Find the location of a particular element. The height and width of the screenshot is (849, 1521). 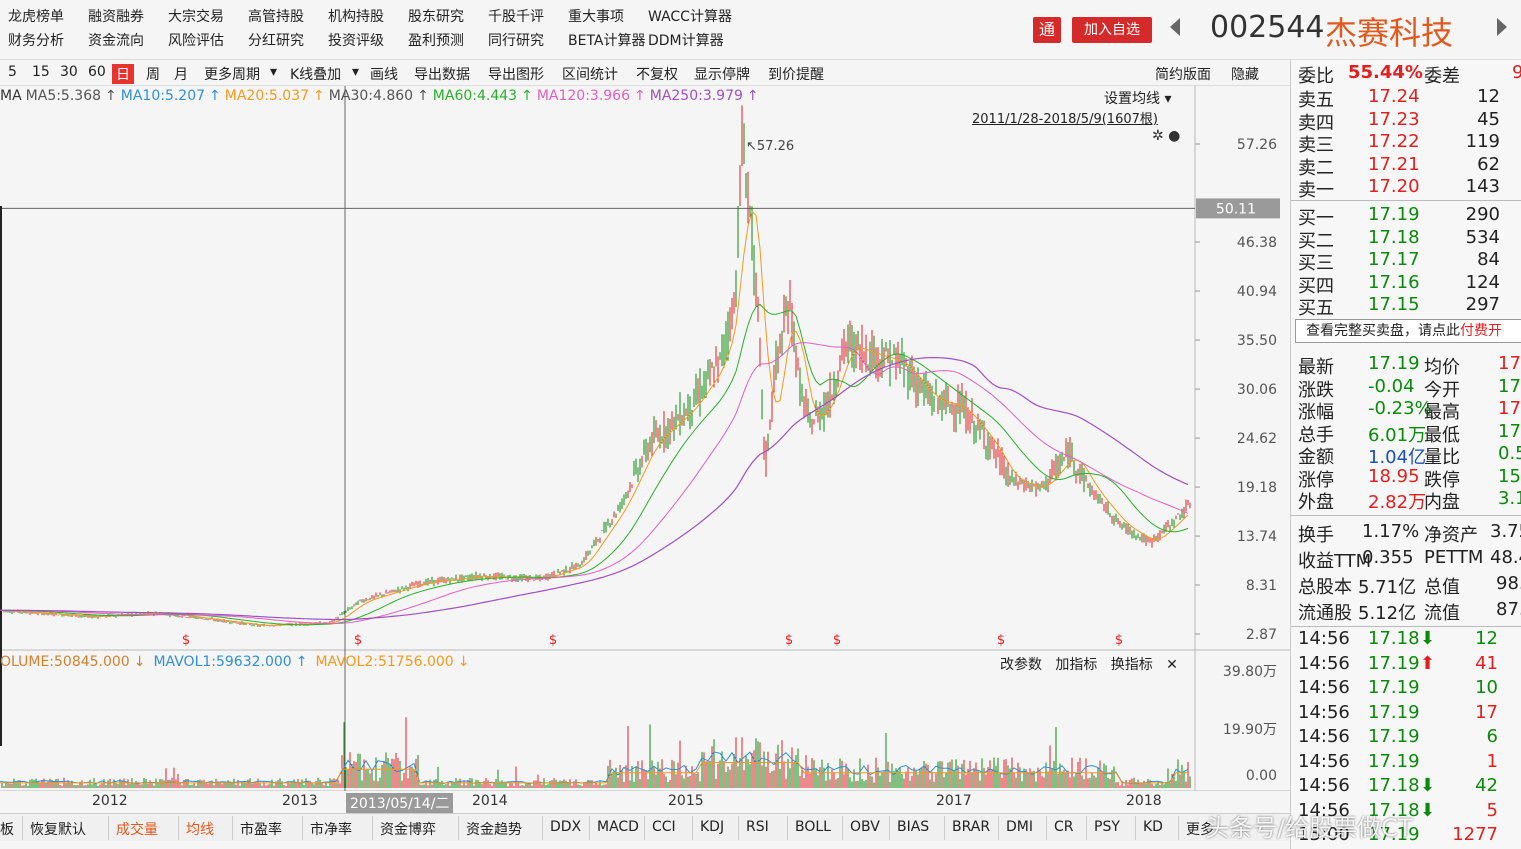

ma-legend-item: MA250:3.979 is located at coordinates (696, 96).